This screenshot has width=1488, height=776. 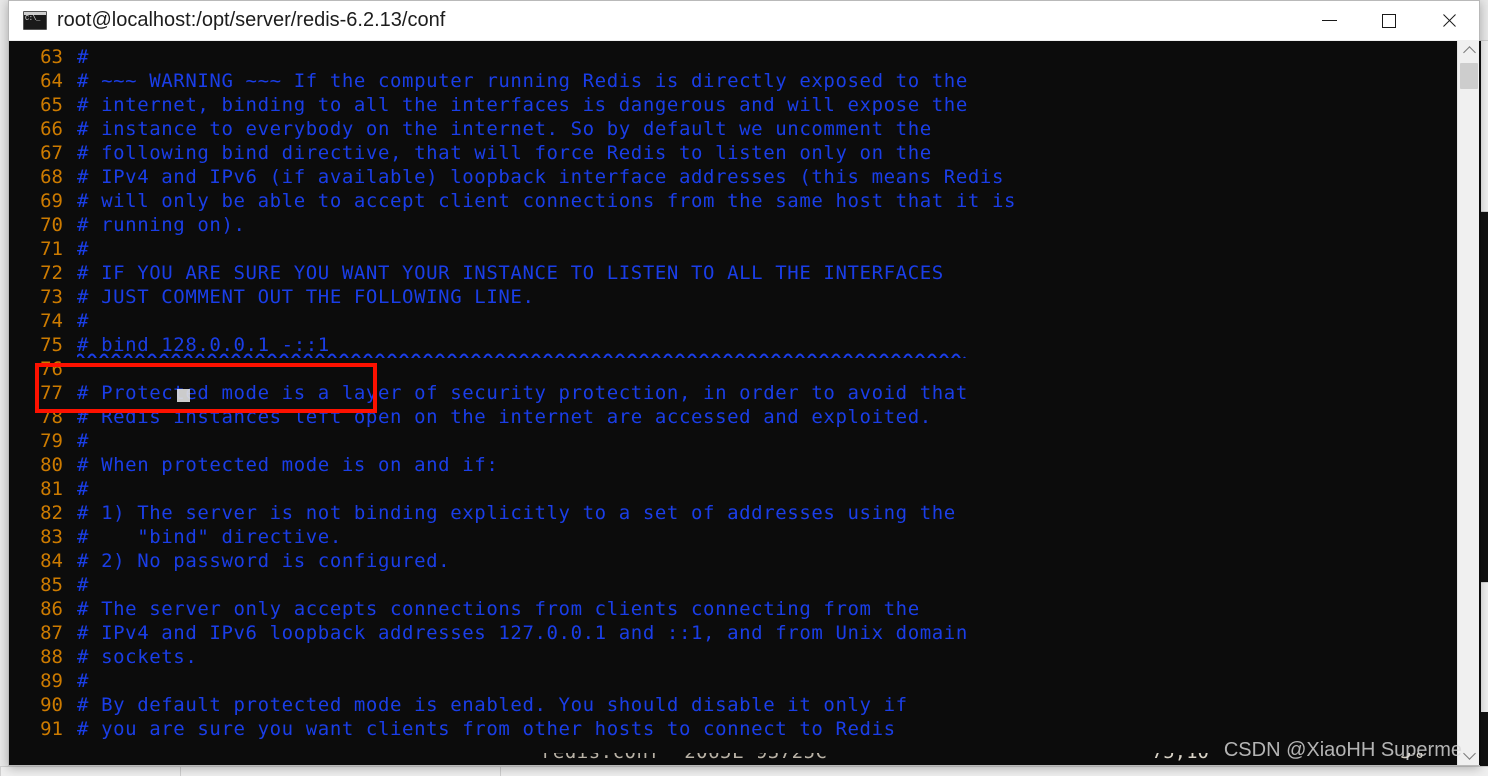 I want to click on line-number: 67, so click(x=51, y=153).